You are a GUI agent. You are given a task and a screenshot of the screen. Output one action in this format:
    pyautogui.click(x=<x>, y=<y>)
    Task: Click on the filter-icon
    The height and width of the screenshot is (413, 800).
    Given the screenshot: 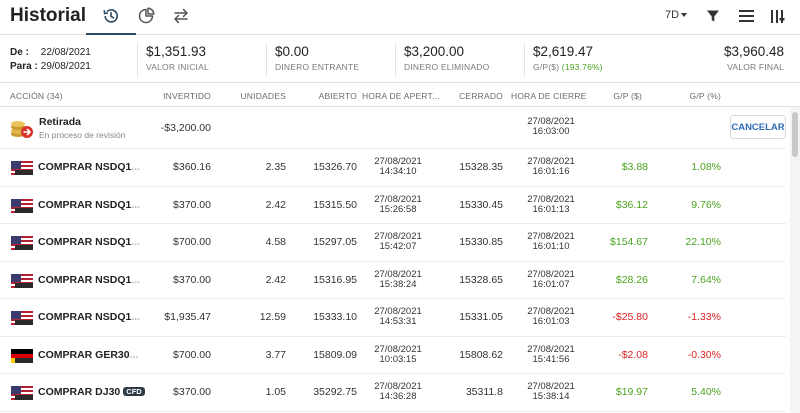 What is the action you would take?
    pyautogui.click(x=713, y=16)
    